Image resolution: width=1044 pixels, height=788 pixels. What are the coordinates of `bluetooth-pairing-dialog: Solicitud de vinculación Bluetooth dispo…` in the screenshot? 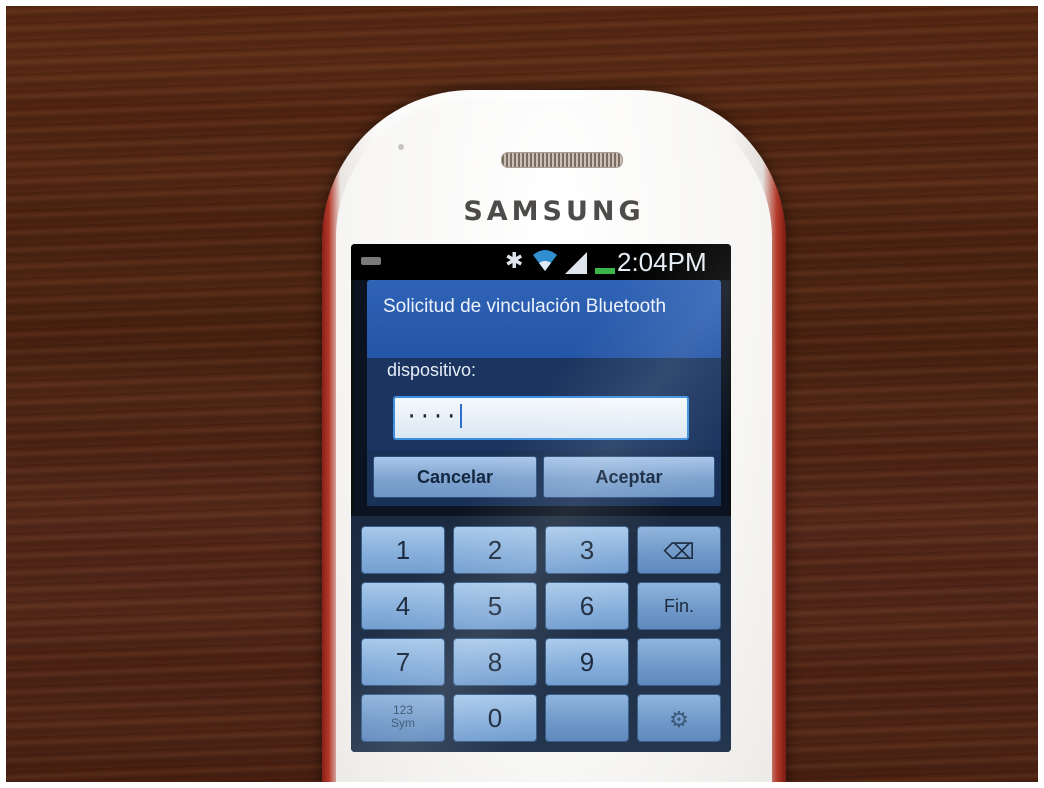 It's located at (544, 393).